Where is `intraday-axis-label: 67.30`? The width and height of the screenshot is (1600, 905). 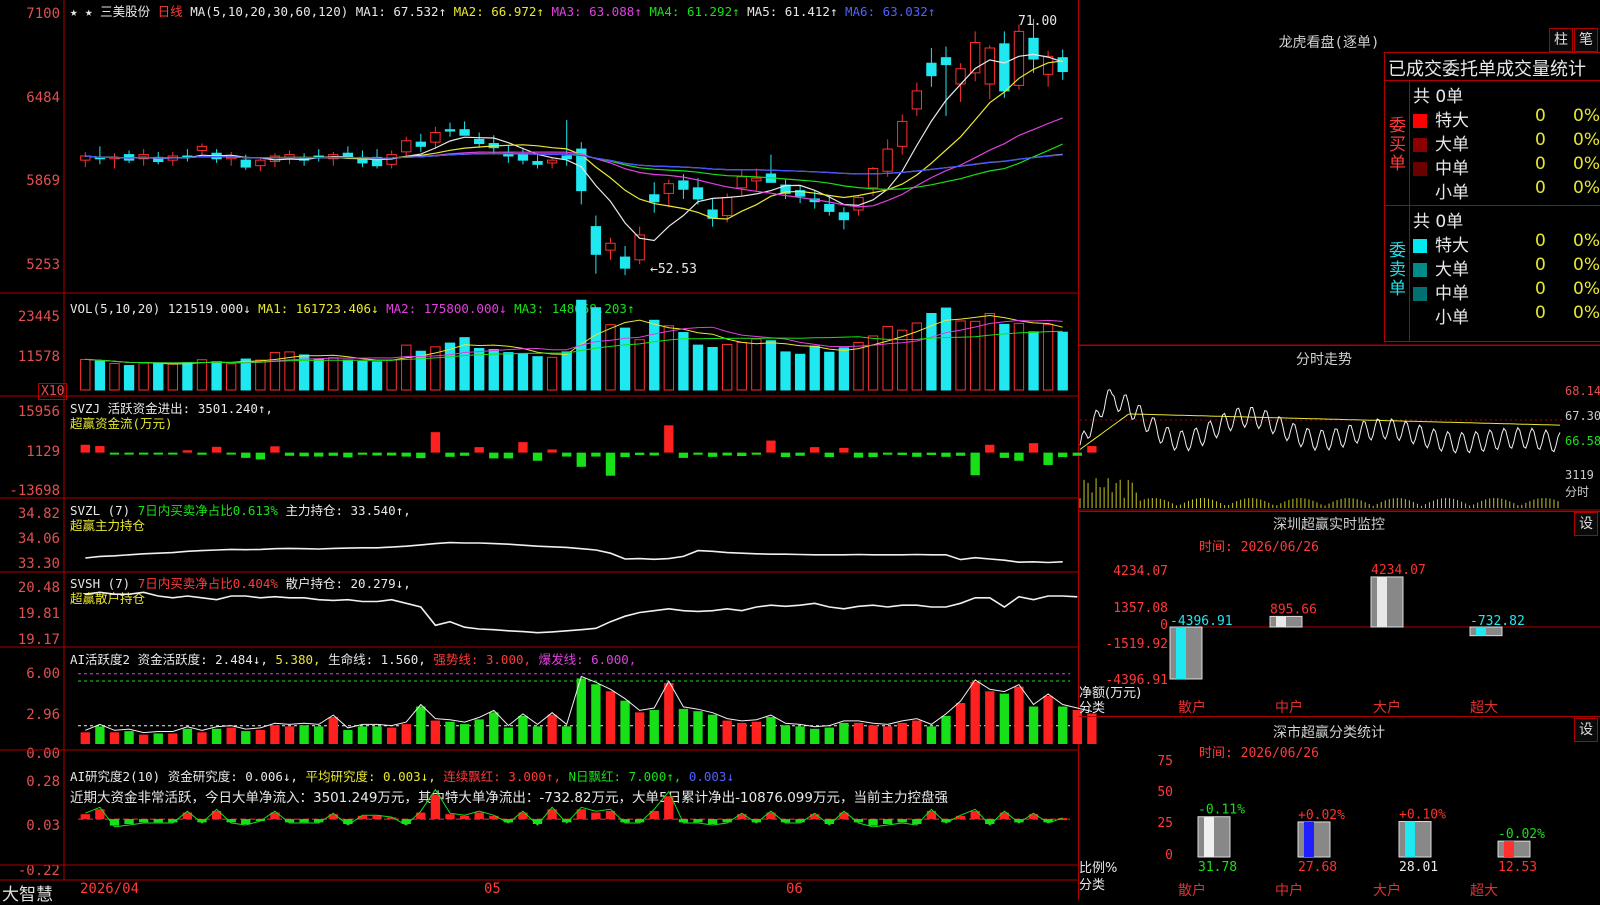
intraday-axis-label: 67.30 is located at coordinates (1582, 416).